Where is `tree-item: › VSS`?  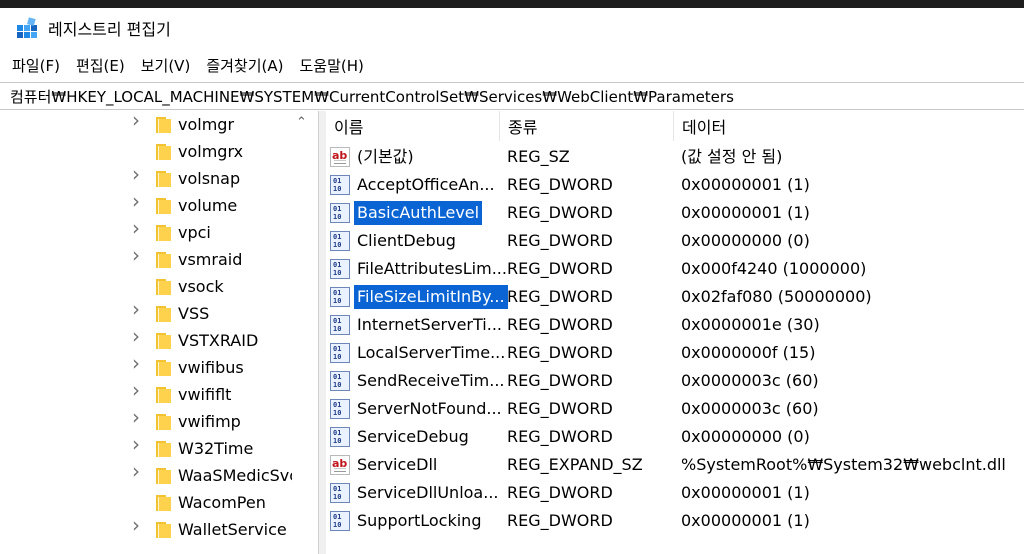 tree-item: › VSS is located at coordinates (151, 313).